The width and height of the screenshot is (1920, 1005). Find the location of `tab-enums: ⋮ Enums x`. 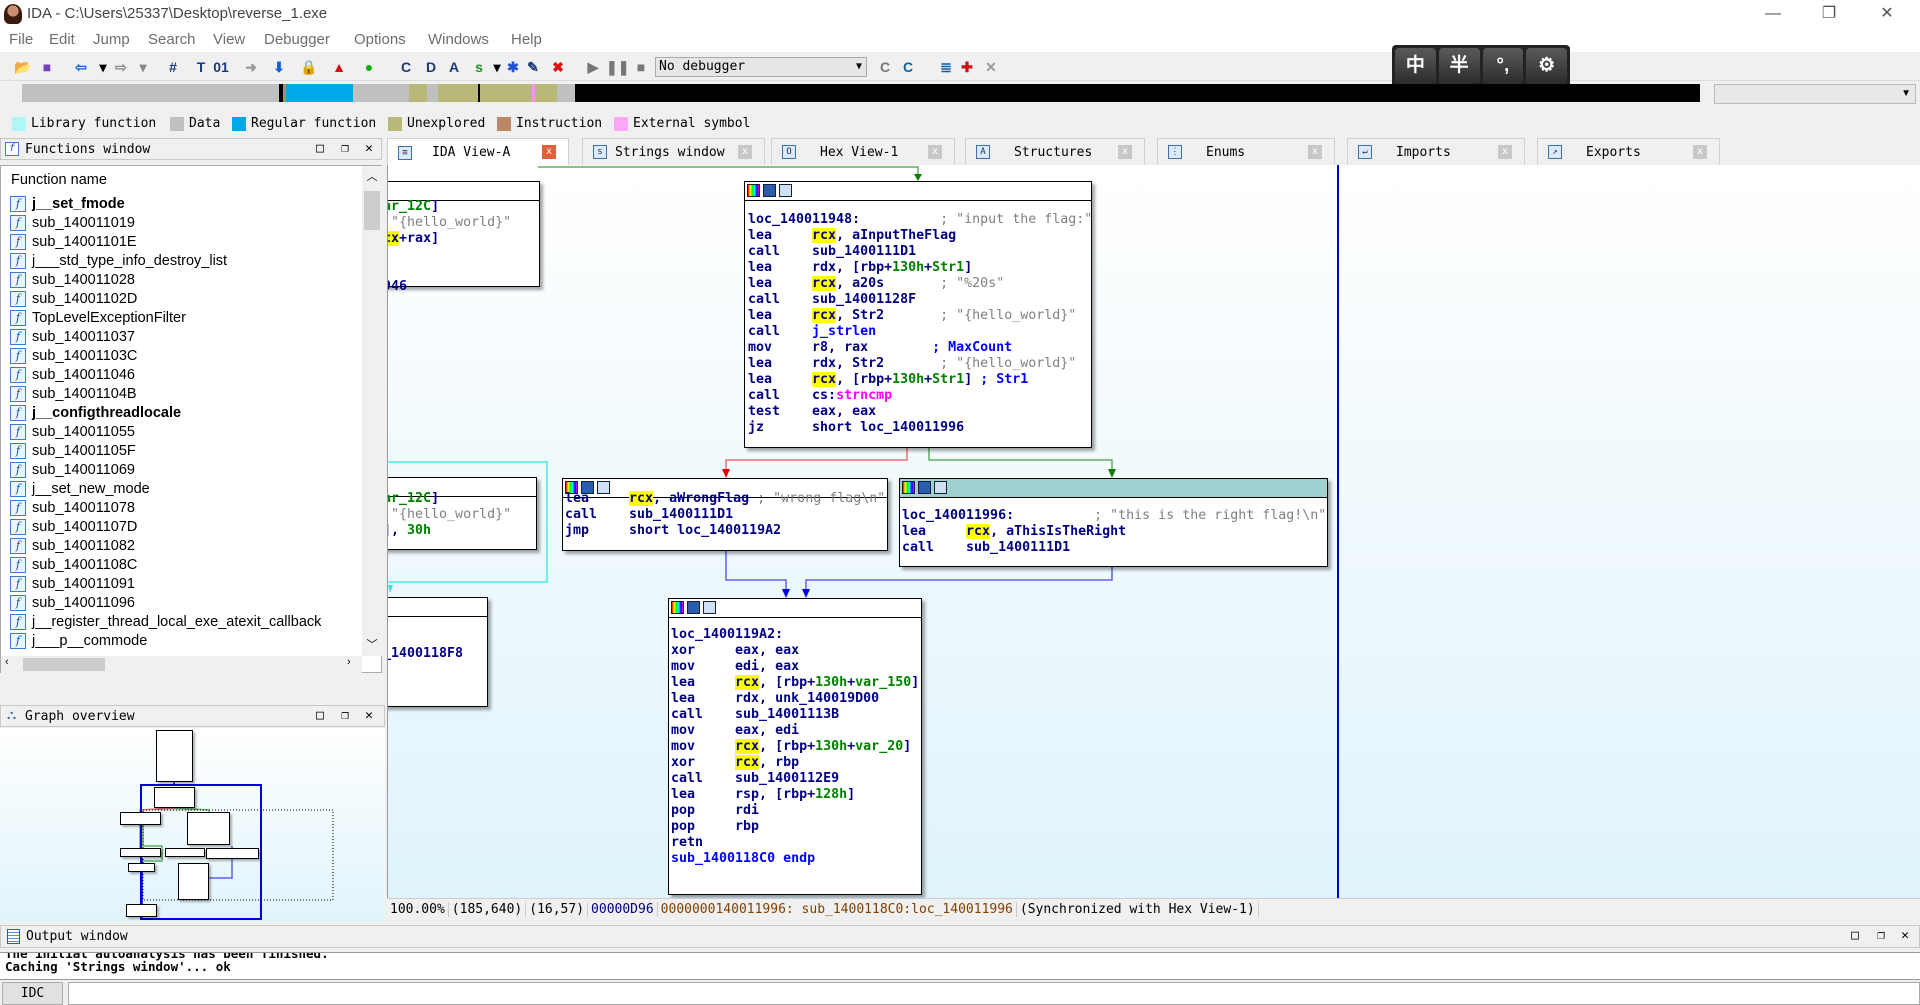

tab-enums: ⋮ Enums x is located at coordinates (1246, 151).